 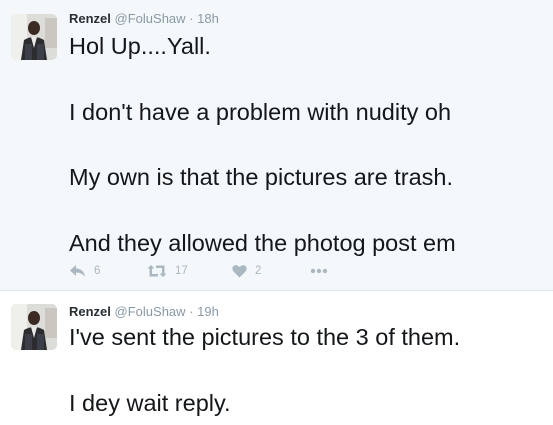 I want to click on heart-icon, so click(x=239, y=271).